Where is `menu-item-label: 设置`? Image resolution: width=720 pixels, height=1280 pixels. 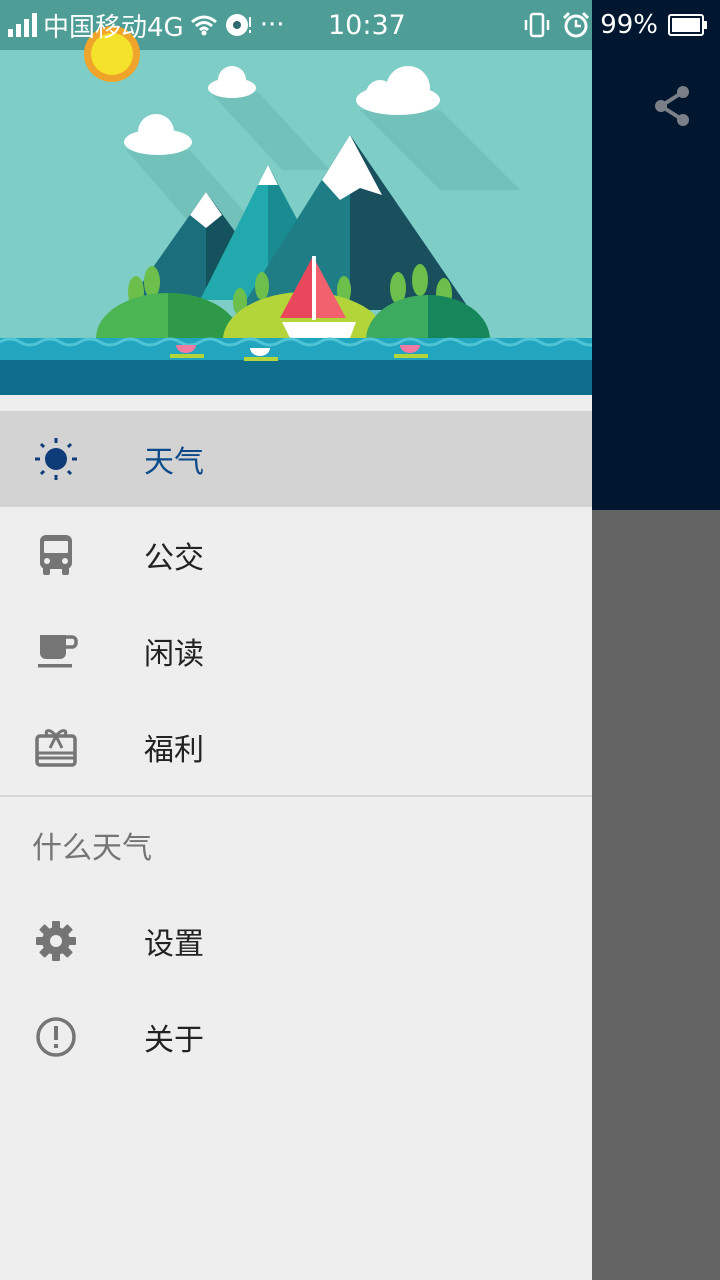
menu-item-label: 设置 is located at coordinates (174, 944).